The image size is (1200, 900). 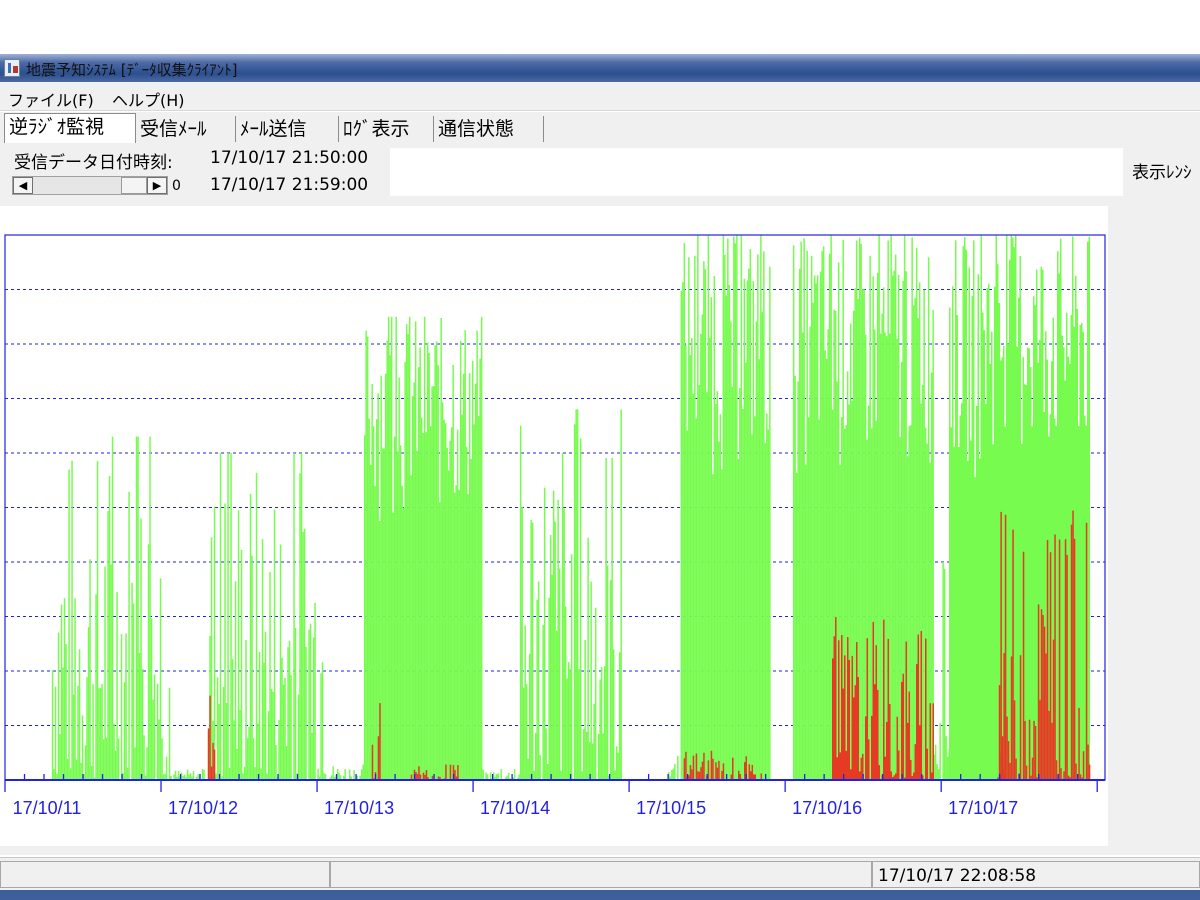 What do you see at coordinates (157, 185) in the screenshot?
I see `scroll-right-icon: ▶` at bounding box center [157, 185].